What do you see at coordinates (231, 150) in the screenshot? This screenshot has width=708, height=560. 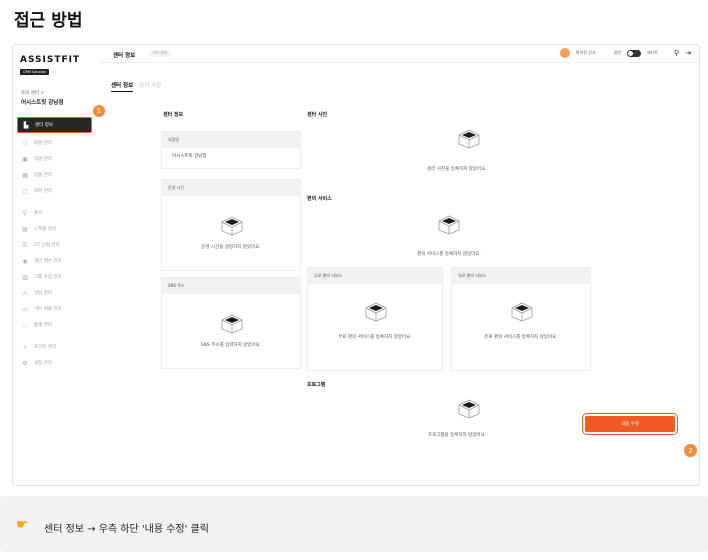 I see `center-name-card: 지점명 어시스트핏 강남점` at bounding box center [231, 150].